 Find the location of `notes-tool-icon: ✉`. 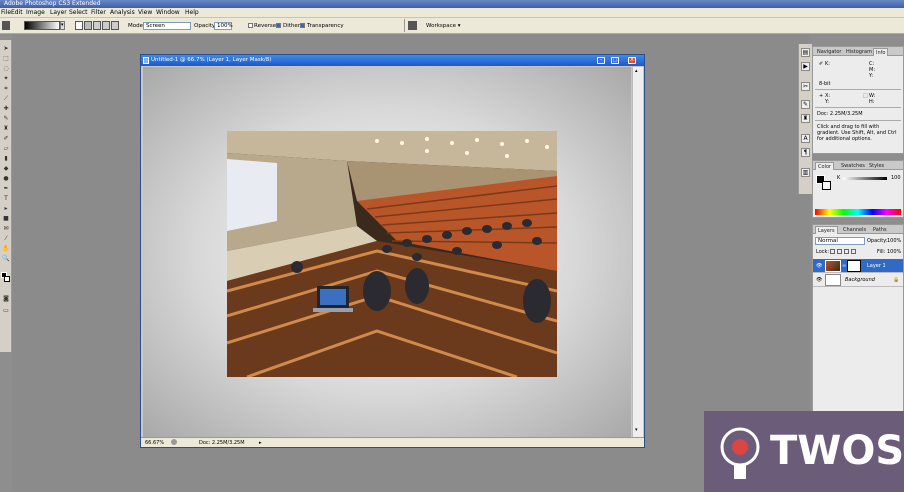

notes-tool-icon: ✉ is located at coordinates (6, 229).